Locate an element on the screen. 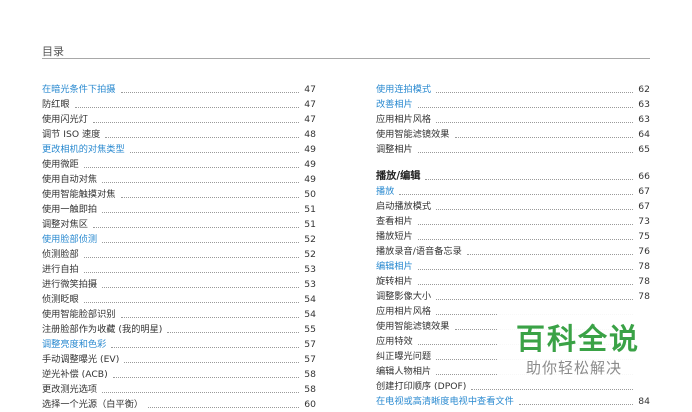 Image resolution: width=692 pixels, height=412 pixels. toc-entry: 编辑相片 78 is located at coordinates (513, 266).